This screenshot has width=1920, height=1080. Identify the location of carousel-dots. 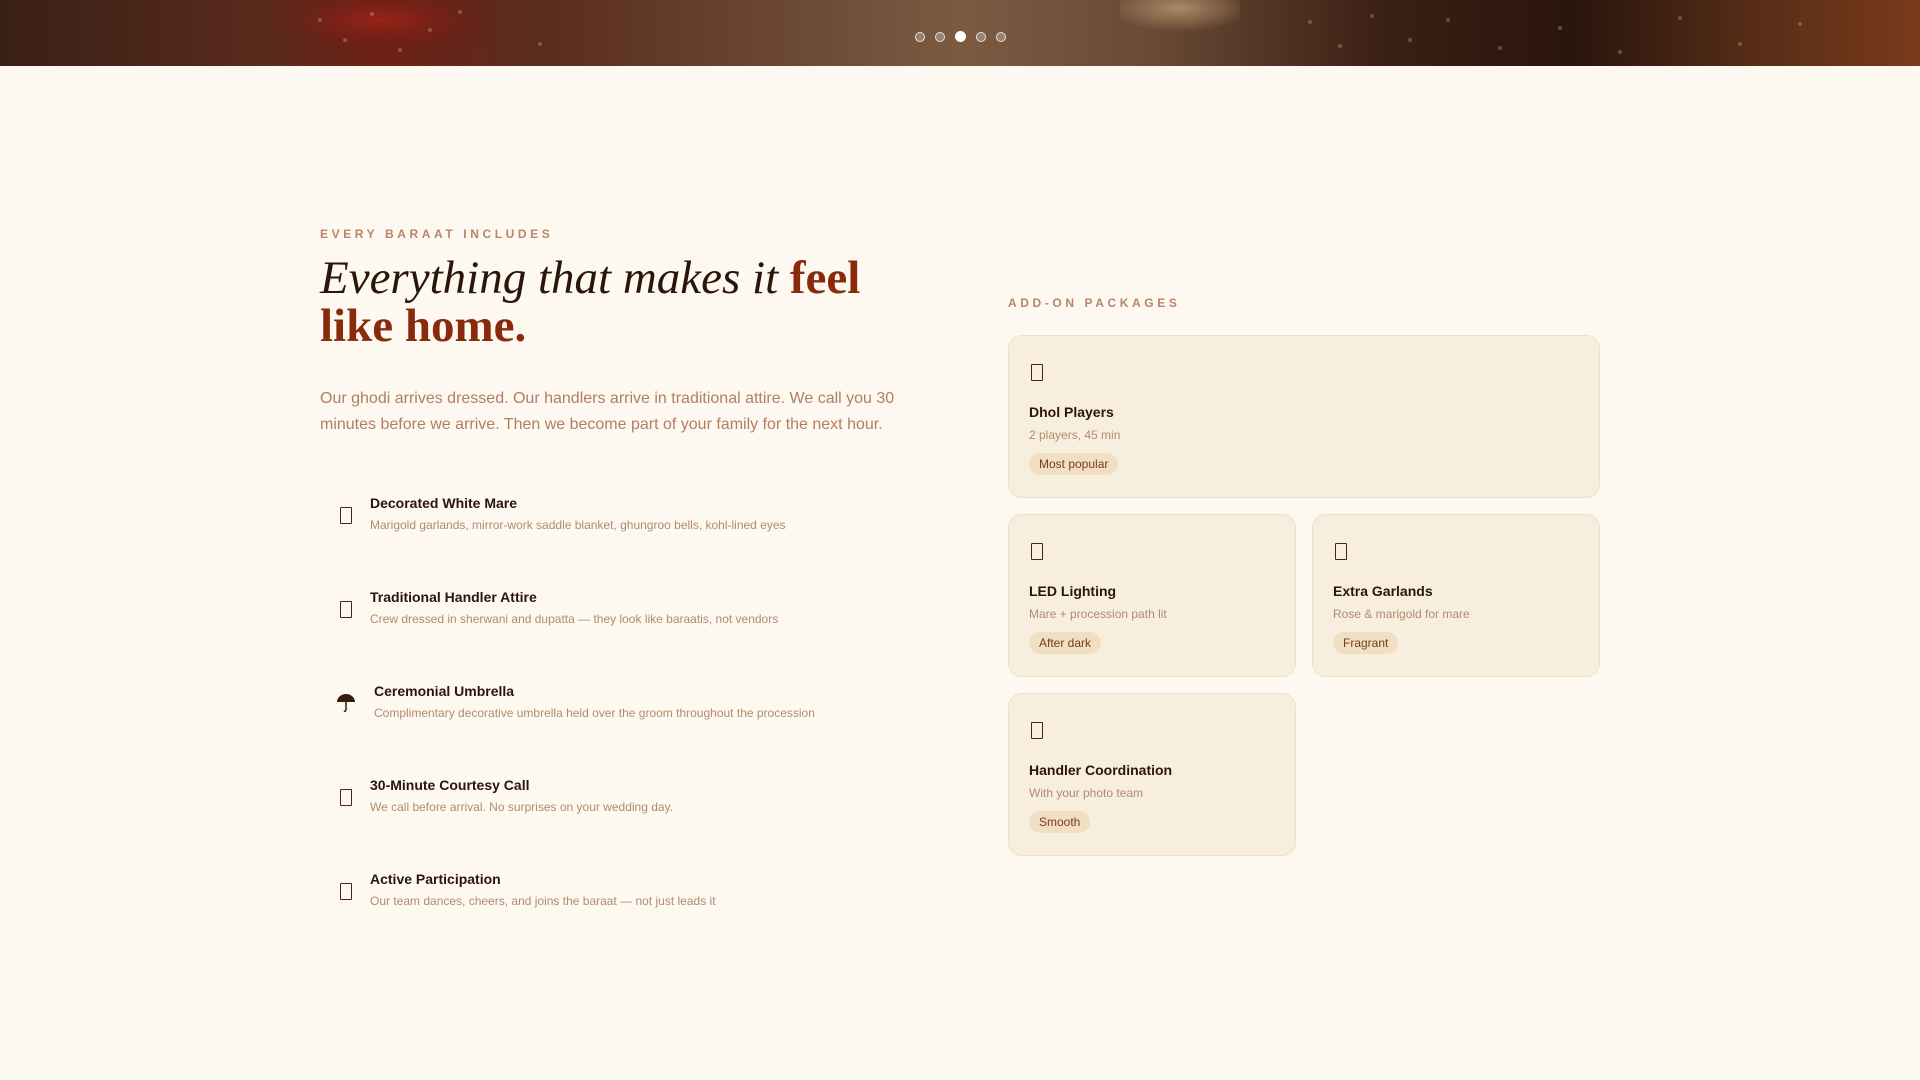
(960, 36).